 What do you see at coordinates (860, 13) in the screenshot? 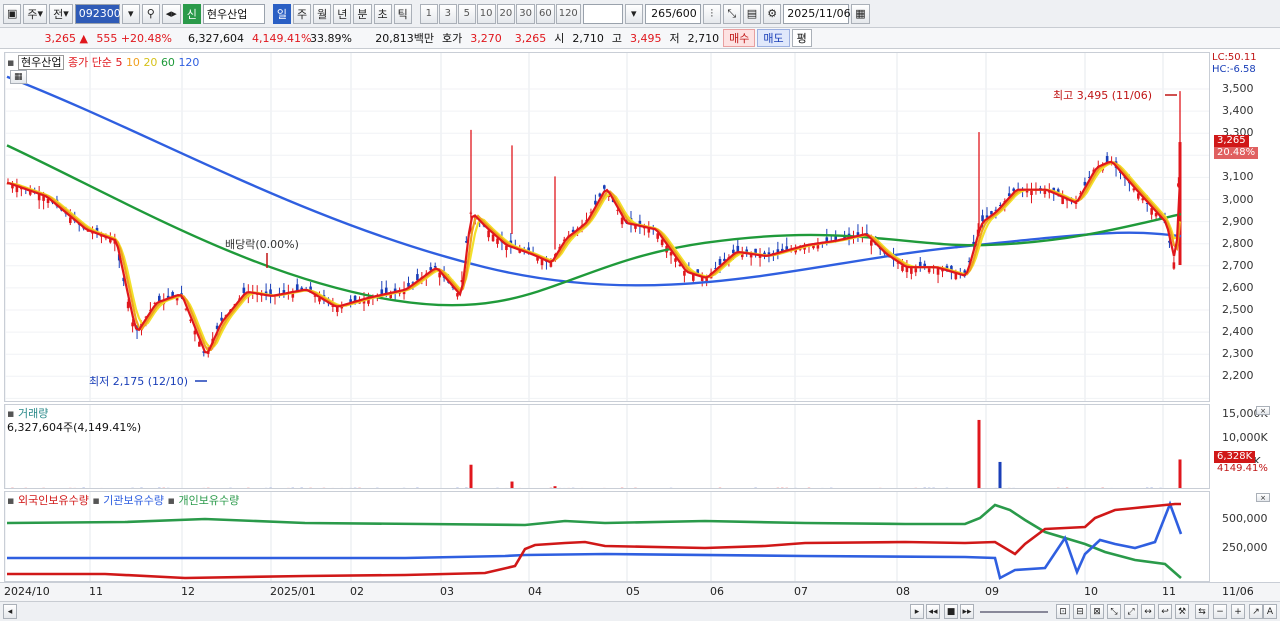
I see `calendar-icon: ▦` at bounding box center [860, 13].